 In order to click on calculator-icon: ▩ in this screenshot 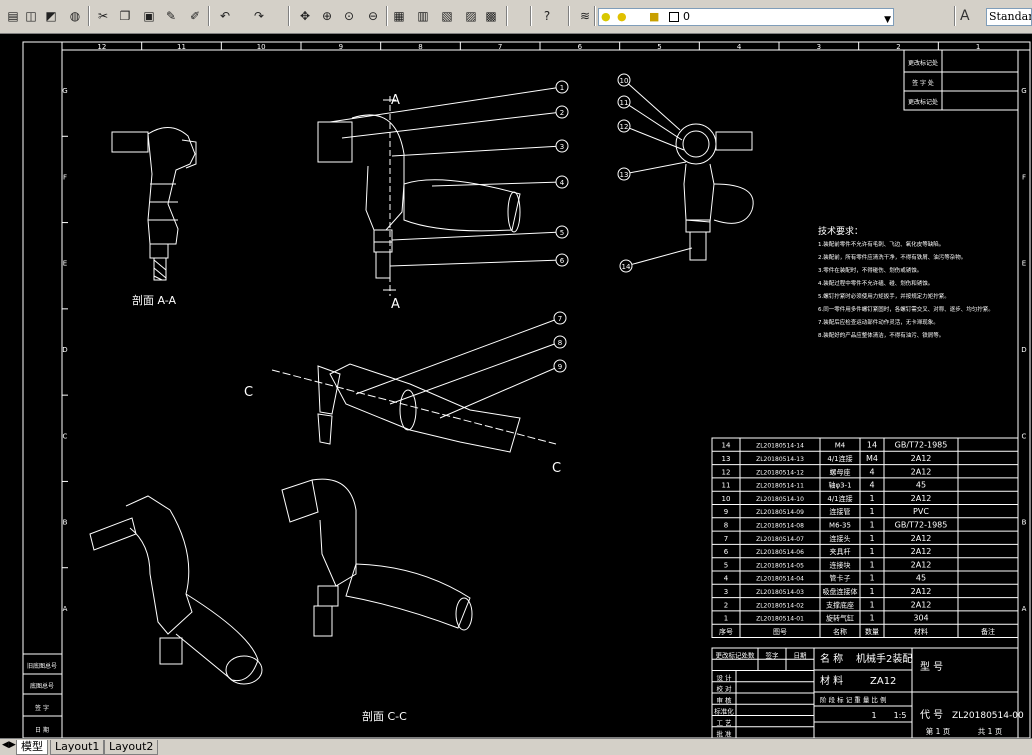, I will do `click(491, 16)`.